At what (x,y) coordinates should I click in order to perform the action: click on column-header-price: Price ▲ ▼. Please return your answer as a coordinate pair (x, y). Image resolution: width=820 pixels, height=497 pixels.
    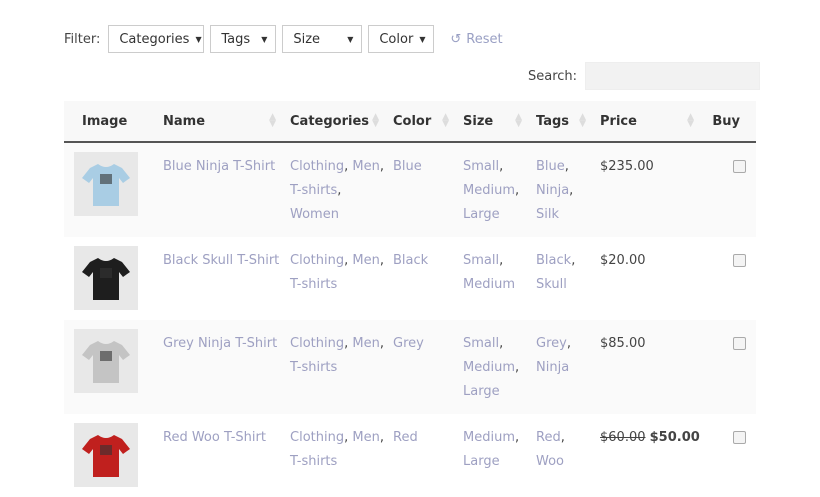
    Looking at the image, I should click on (646, 122).